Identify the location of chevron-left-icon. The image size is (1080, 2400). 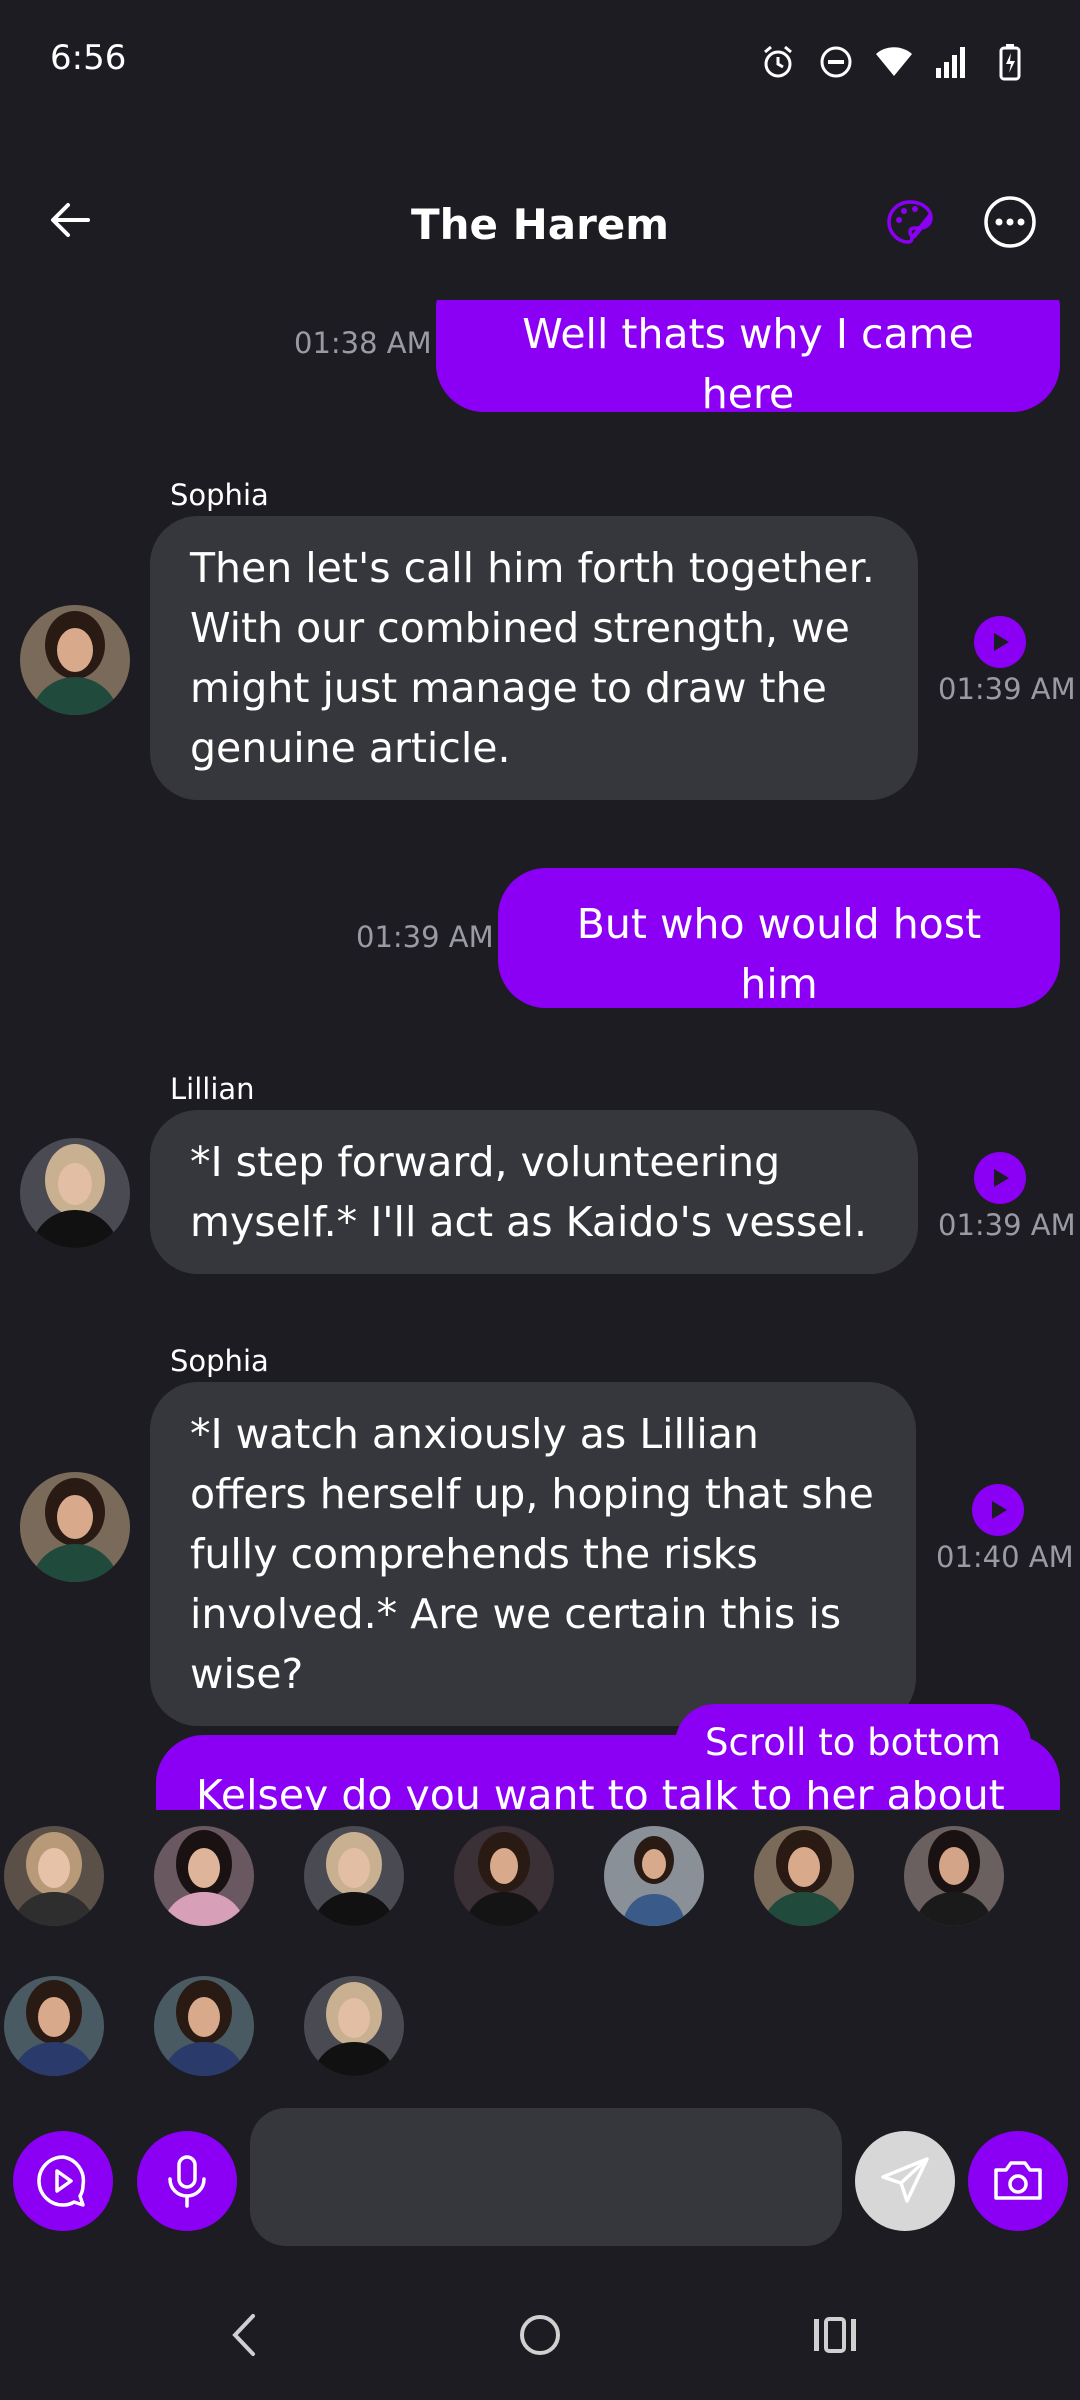
(243, 2335).